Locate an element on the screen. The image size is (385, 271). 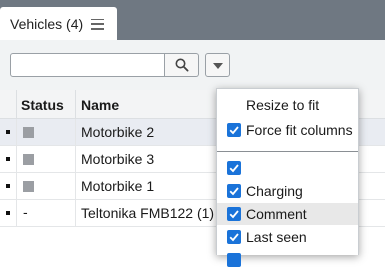
menu-item-label: Force fit columns is located at coordinates (299, 130).